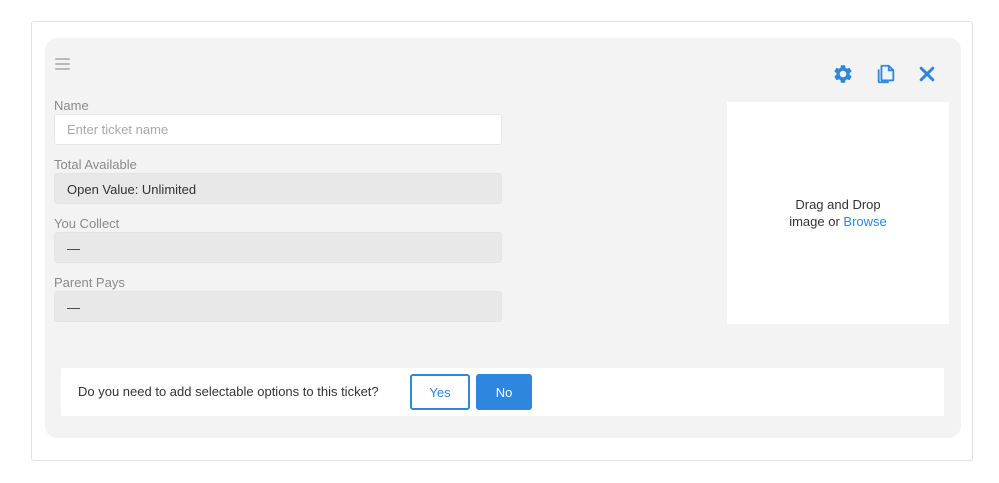  I want to click on dropzone-title: Drag and Drop, so click(838, 204).